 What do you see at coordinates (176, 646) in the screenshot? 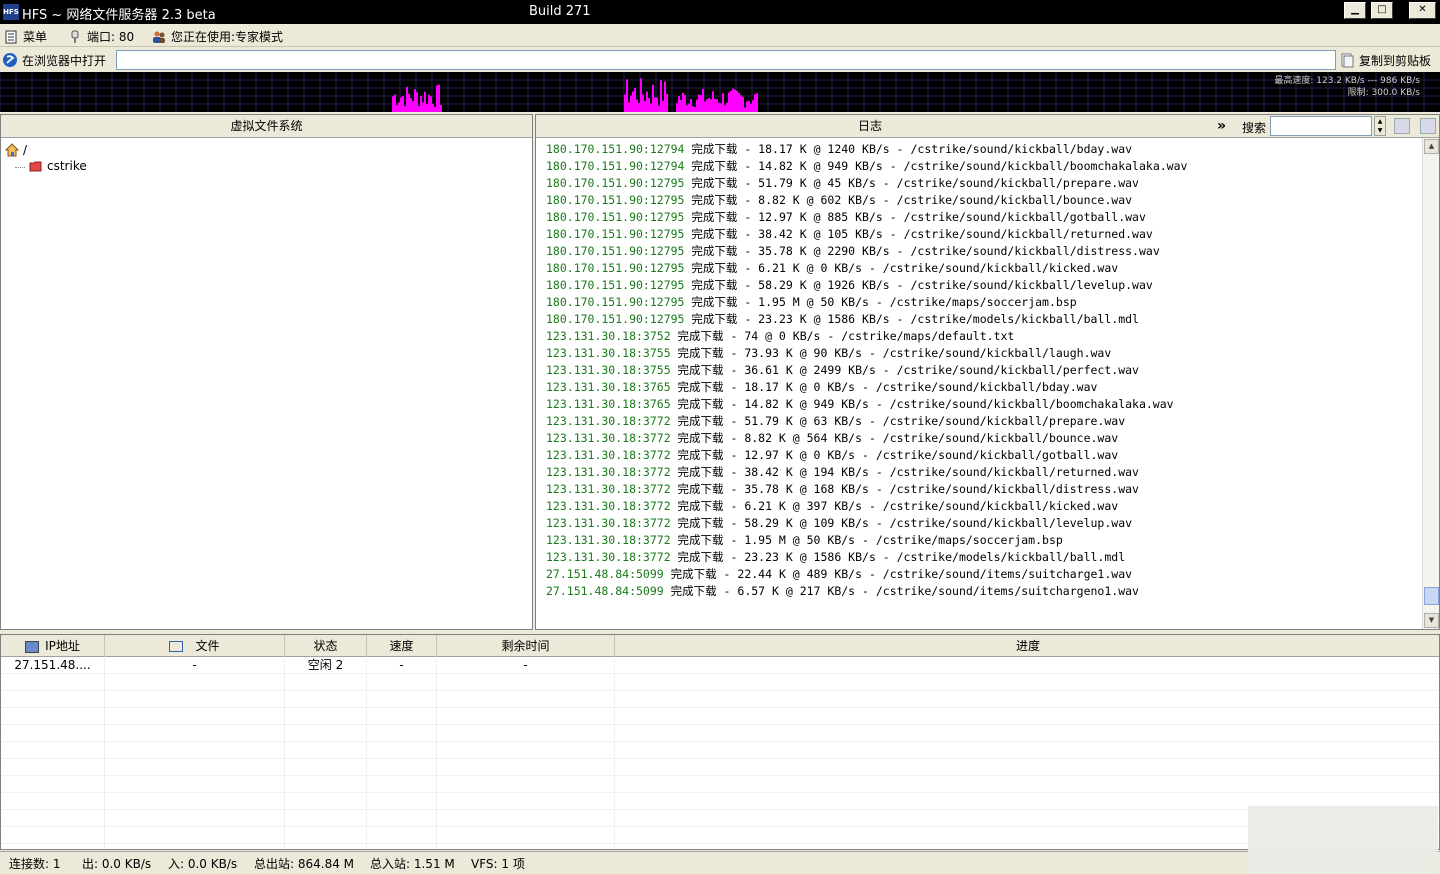
I see `file-column-icon` at bounding box center [176, 646].